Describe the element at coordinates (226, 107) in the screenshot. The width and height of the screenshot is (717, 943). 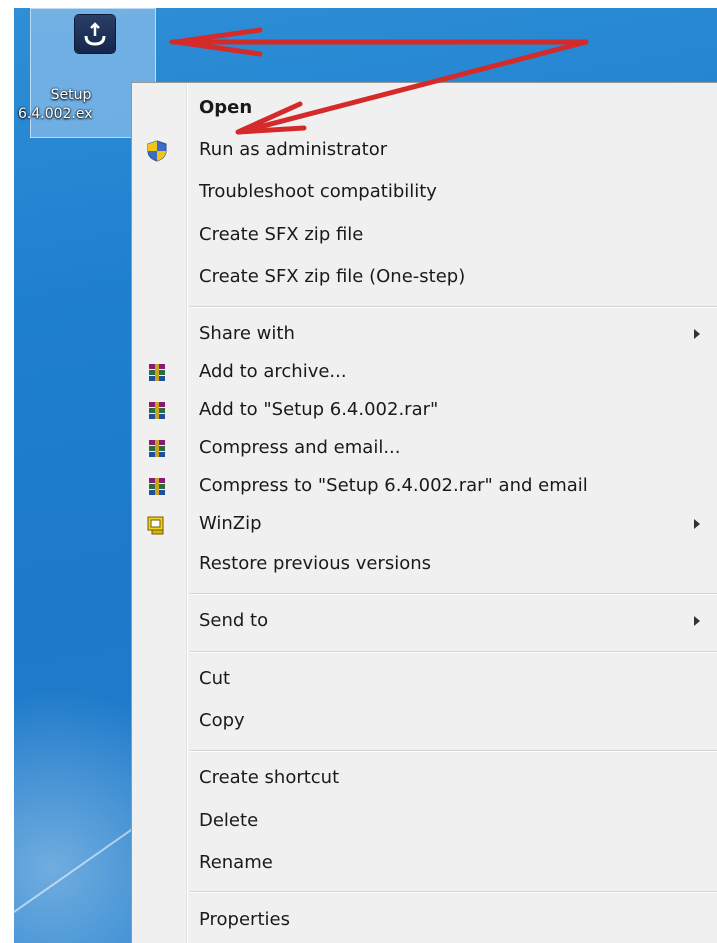
I see `menu-item-label: Open` at that location.